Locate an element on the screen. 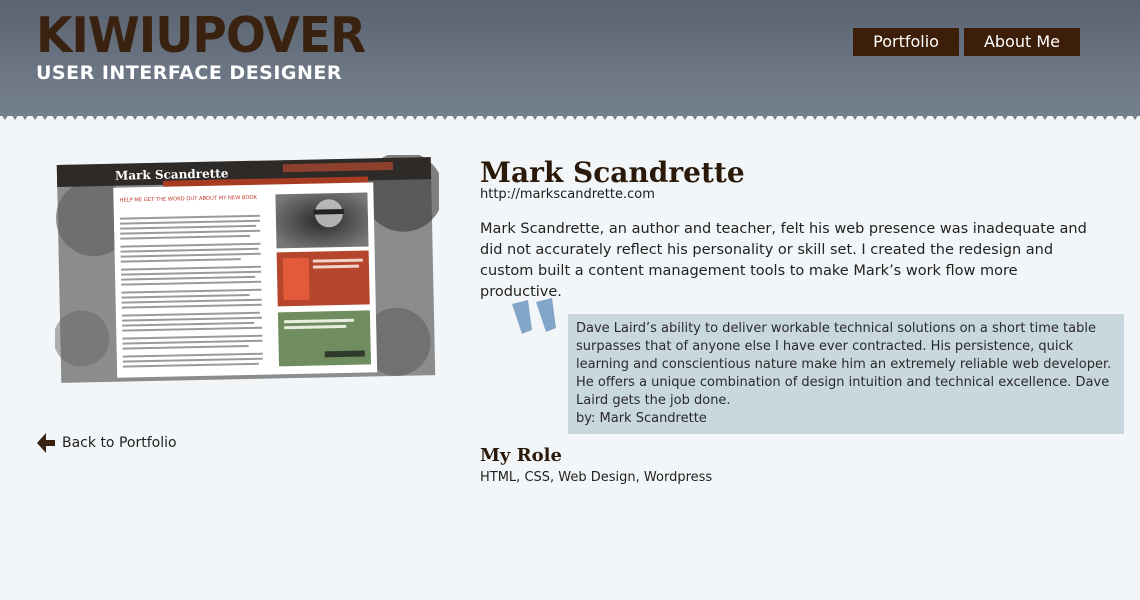  main-nav: Portfolio About Me is located at coordinates (966, 42).